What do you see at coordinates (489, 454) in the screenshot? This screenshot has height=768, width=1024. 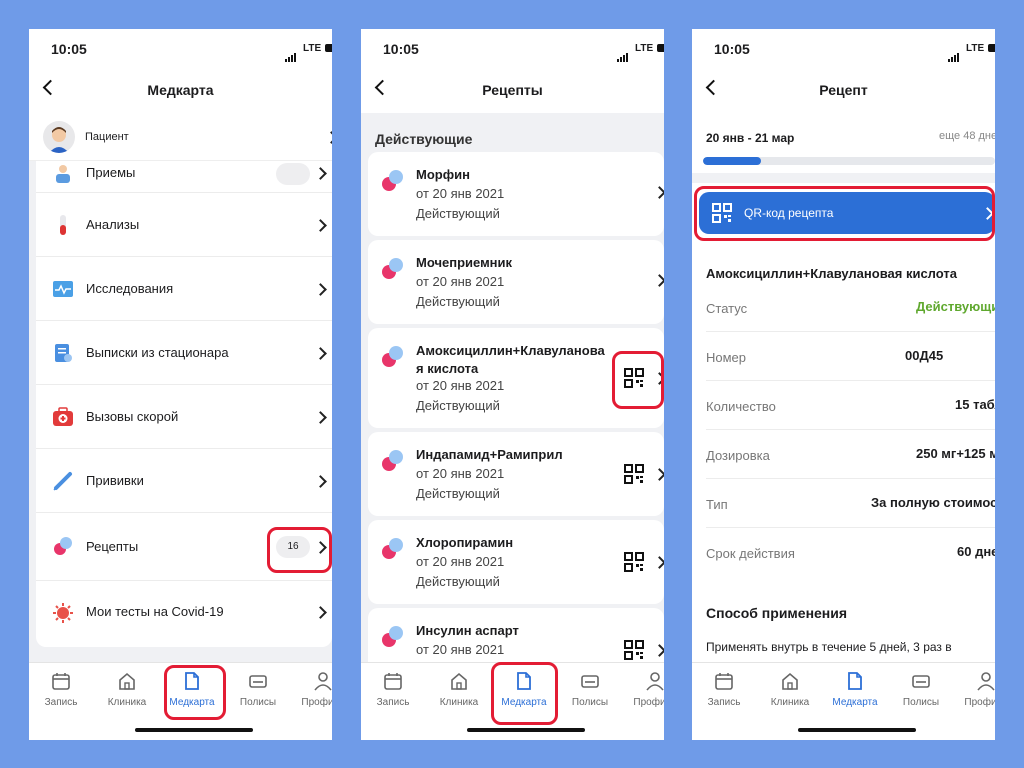 I see `prescription-name: Индапамид+Рамиприл` at bounding box center [489, 454].